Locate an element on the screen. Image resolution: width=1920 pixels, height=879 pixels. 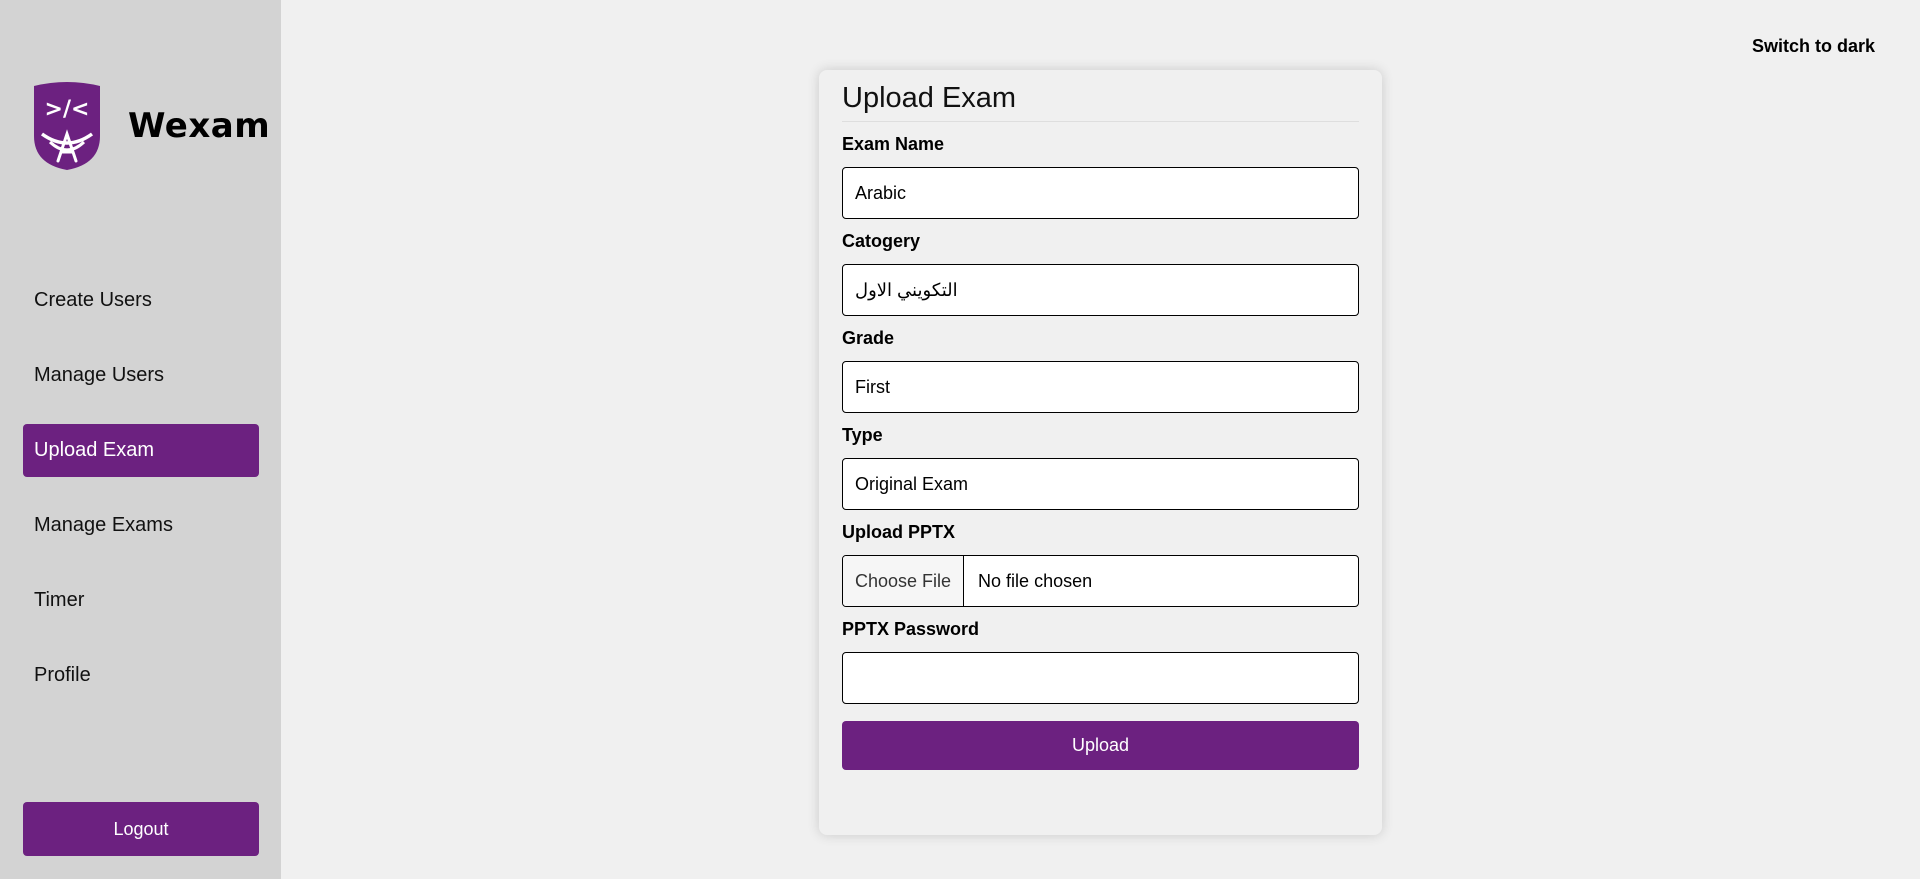
choose-file-button: Choose File is located at coordinates (904, 581).